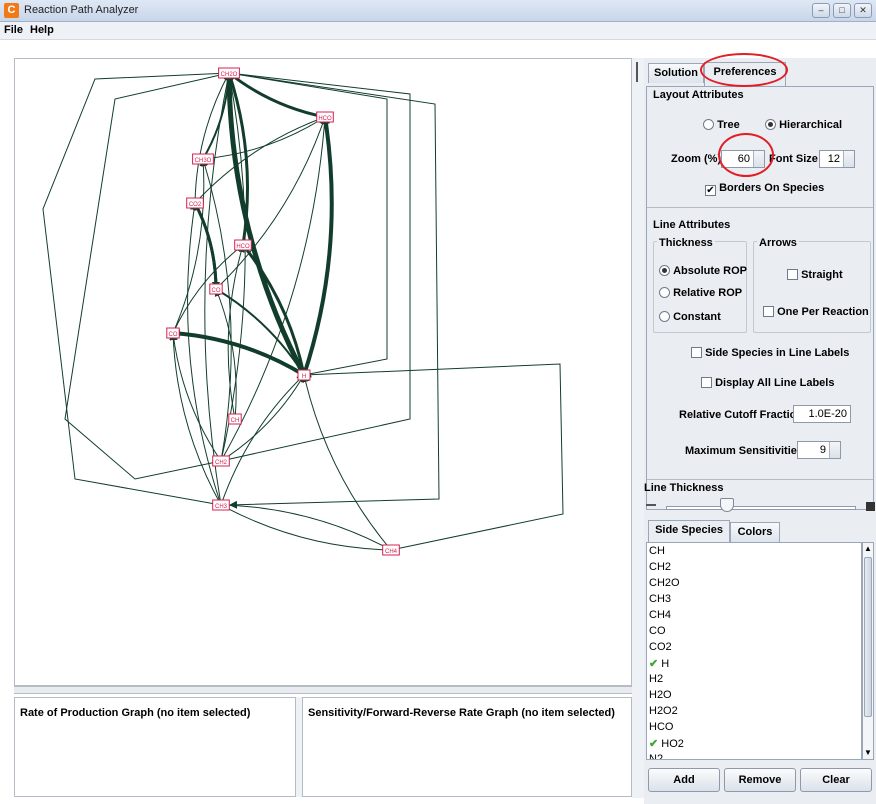  I want to click on arrows-title: Arrows, so click(778, 243).